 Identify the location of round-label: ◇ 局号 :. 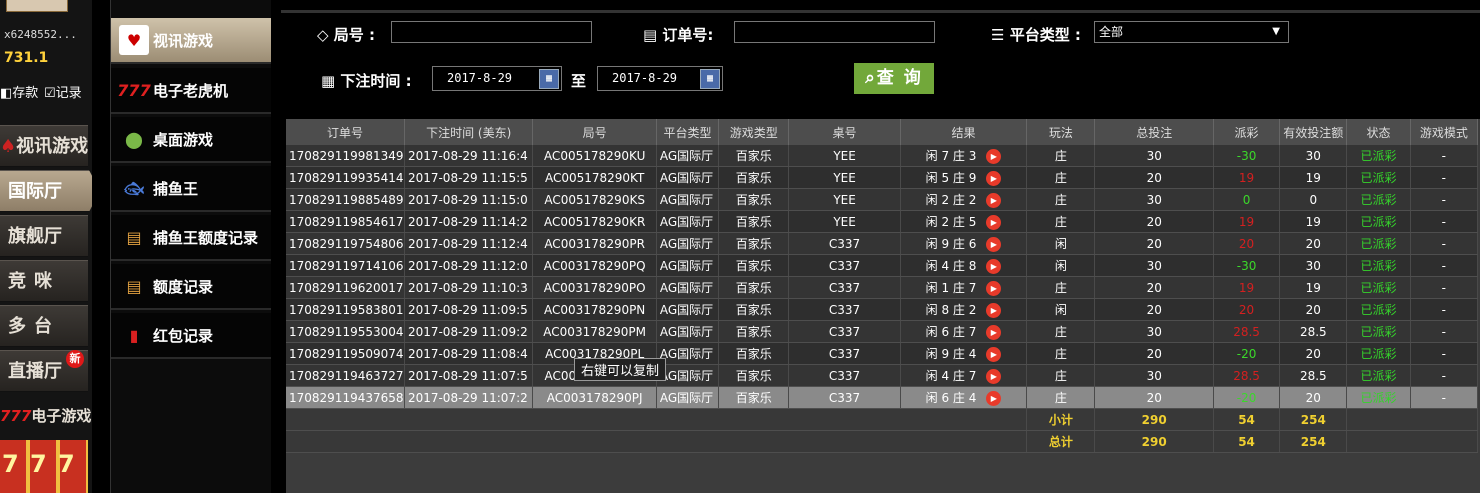
(346, 35).